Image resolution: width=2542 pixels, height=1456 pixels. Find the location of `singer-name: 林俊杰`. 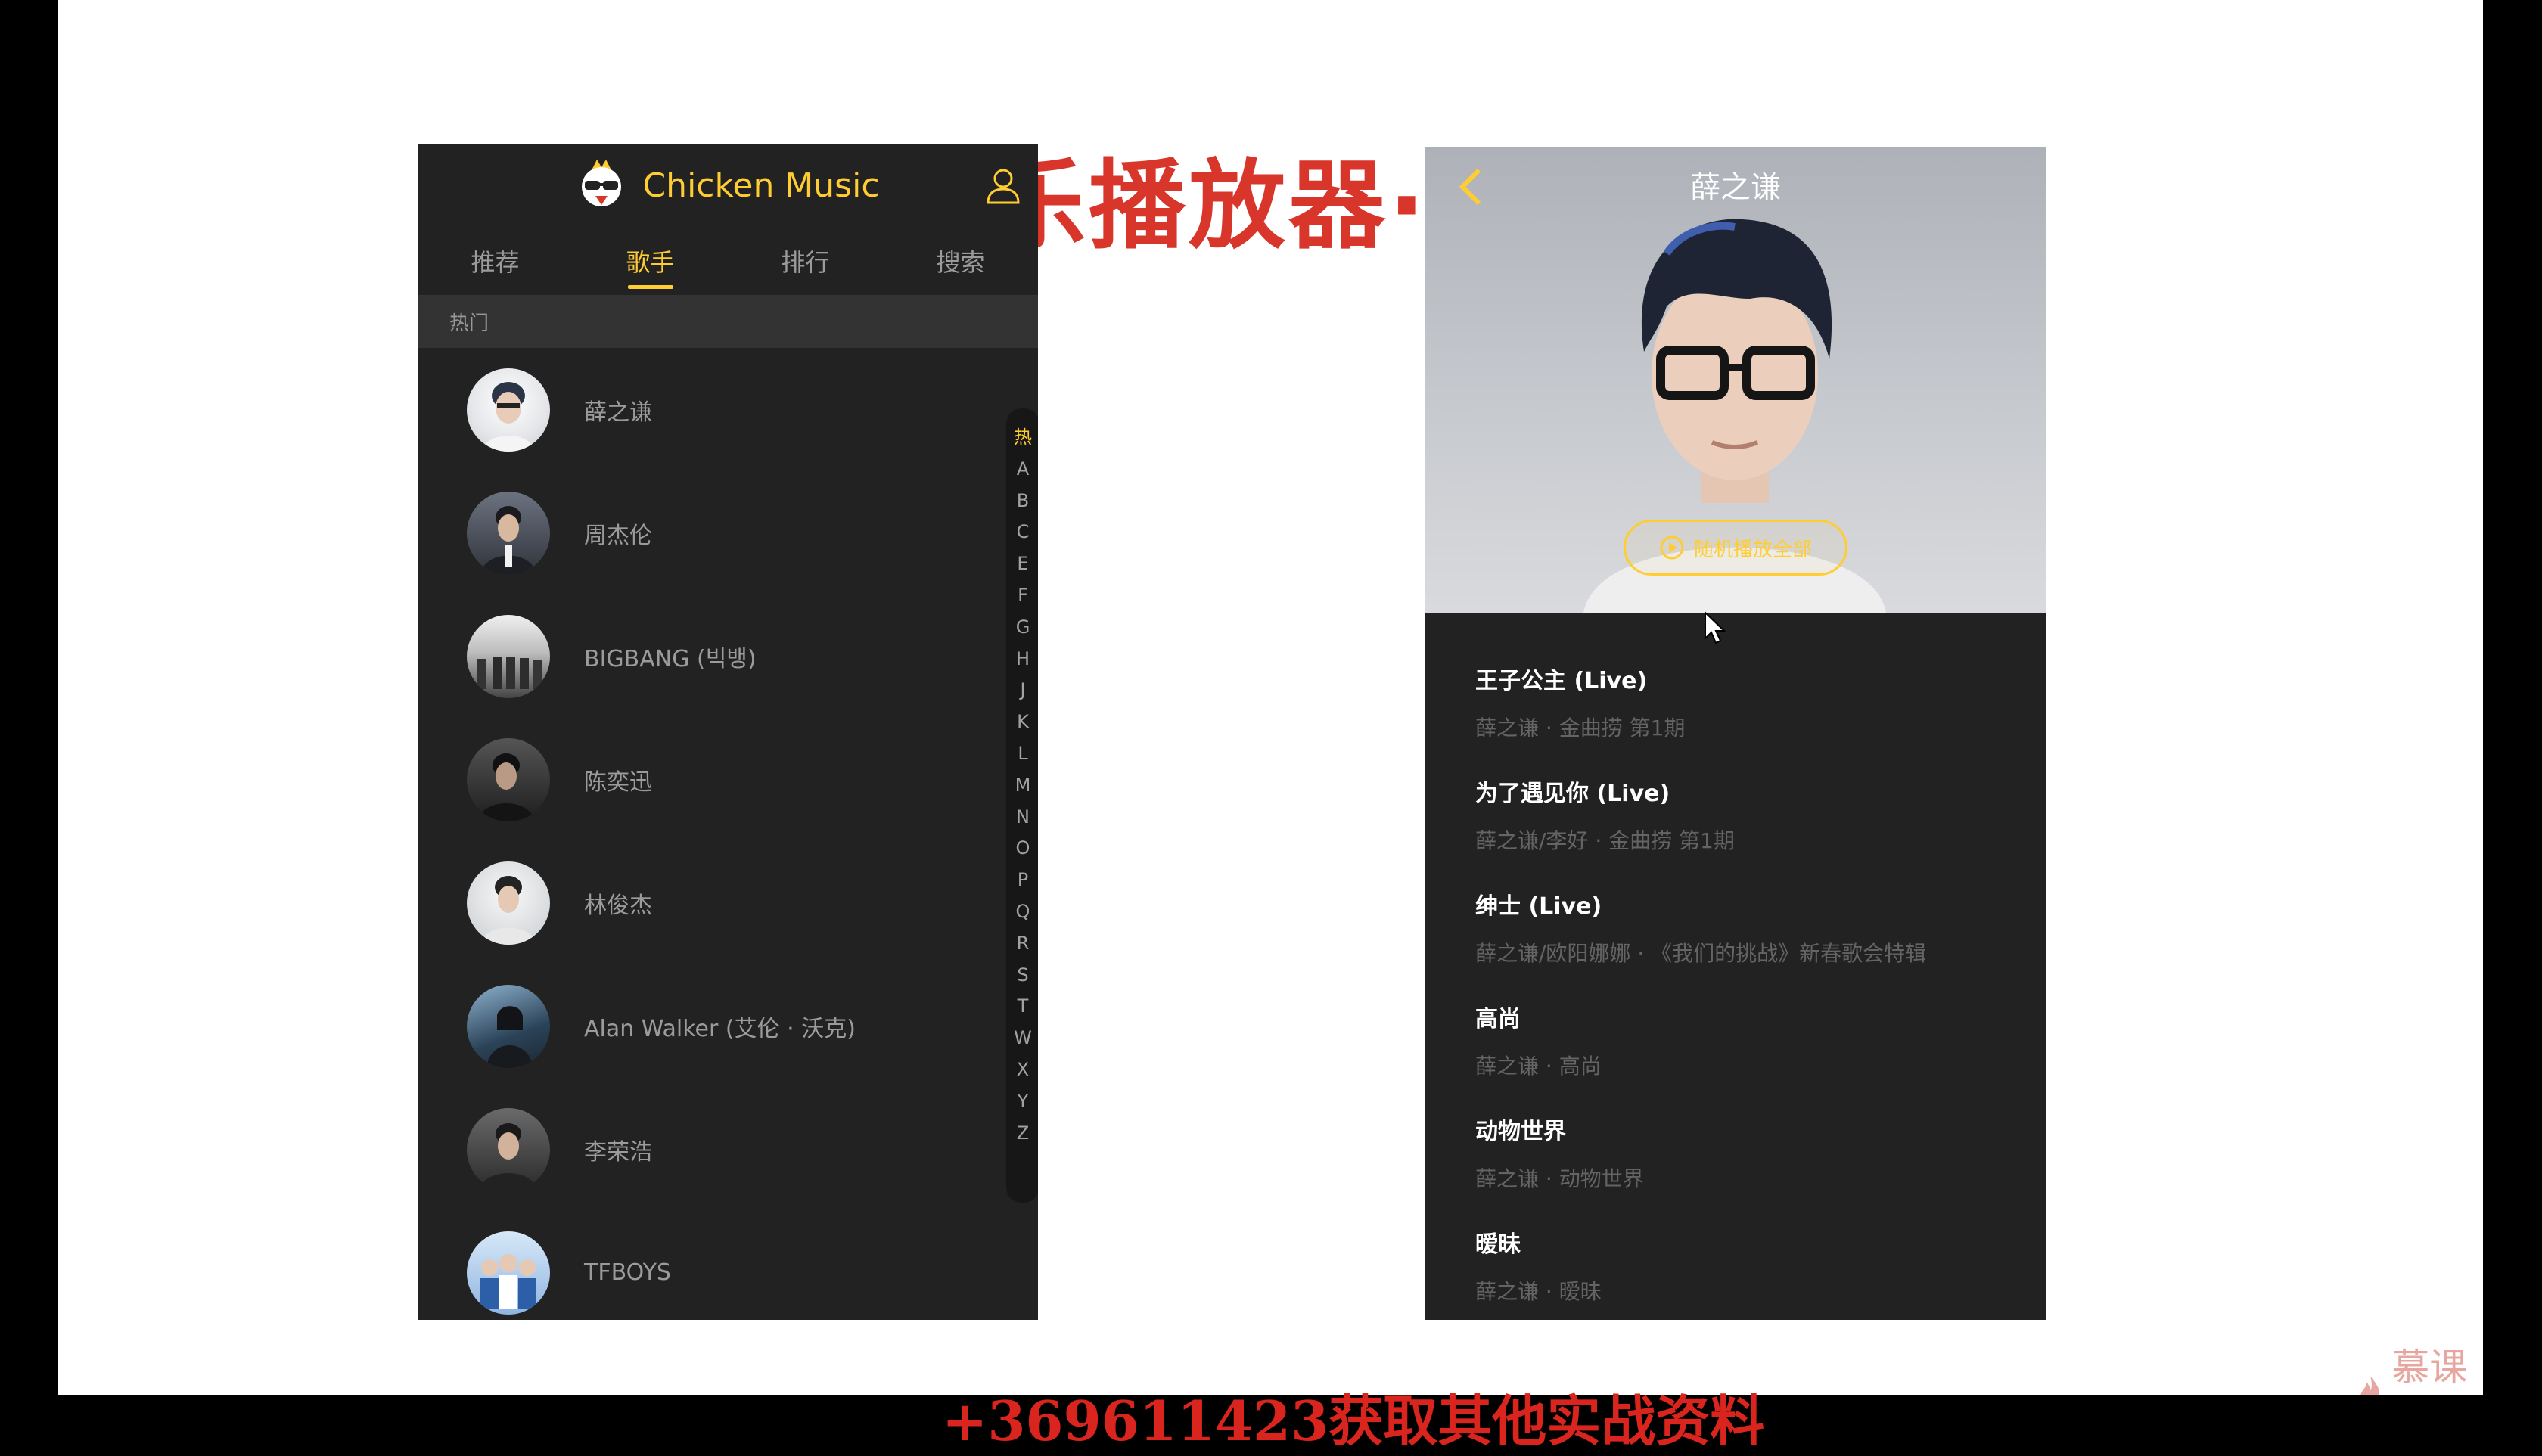

singer-name: 林俊杰 is located at coordinates (618, 905).